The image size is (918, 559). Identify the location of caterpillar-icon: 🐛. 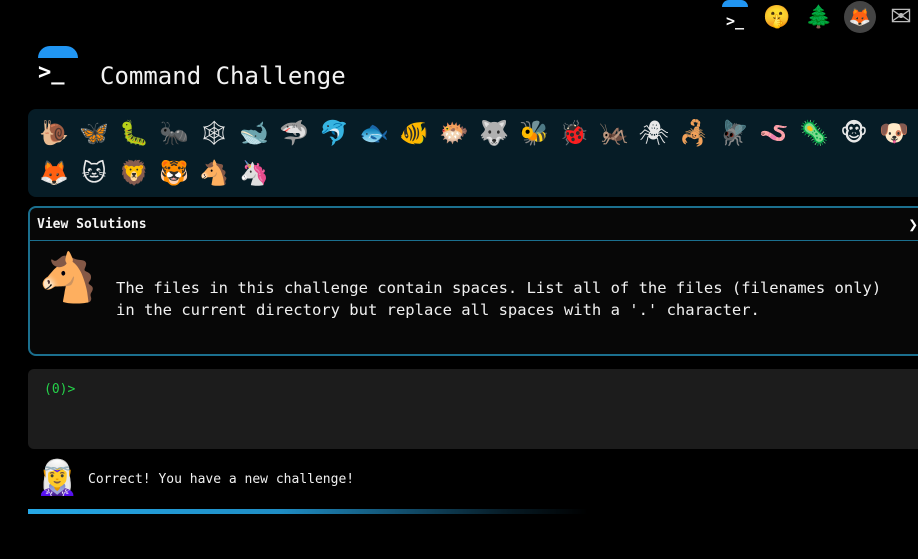
(134, 133).